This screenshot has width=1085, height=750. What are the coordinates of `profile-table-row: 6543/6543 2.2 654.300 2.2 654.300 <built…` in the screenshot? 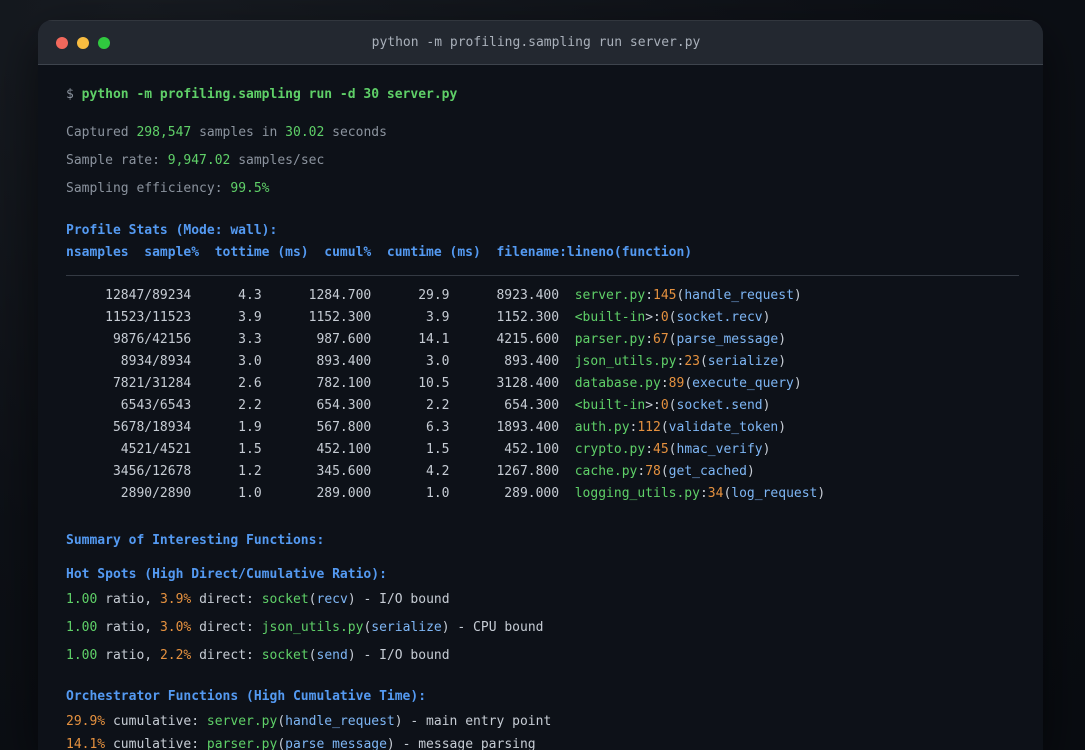 It's located at (542, 406).